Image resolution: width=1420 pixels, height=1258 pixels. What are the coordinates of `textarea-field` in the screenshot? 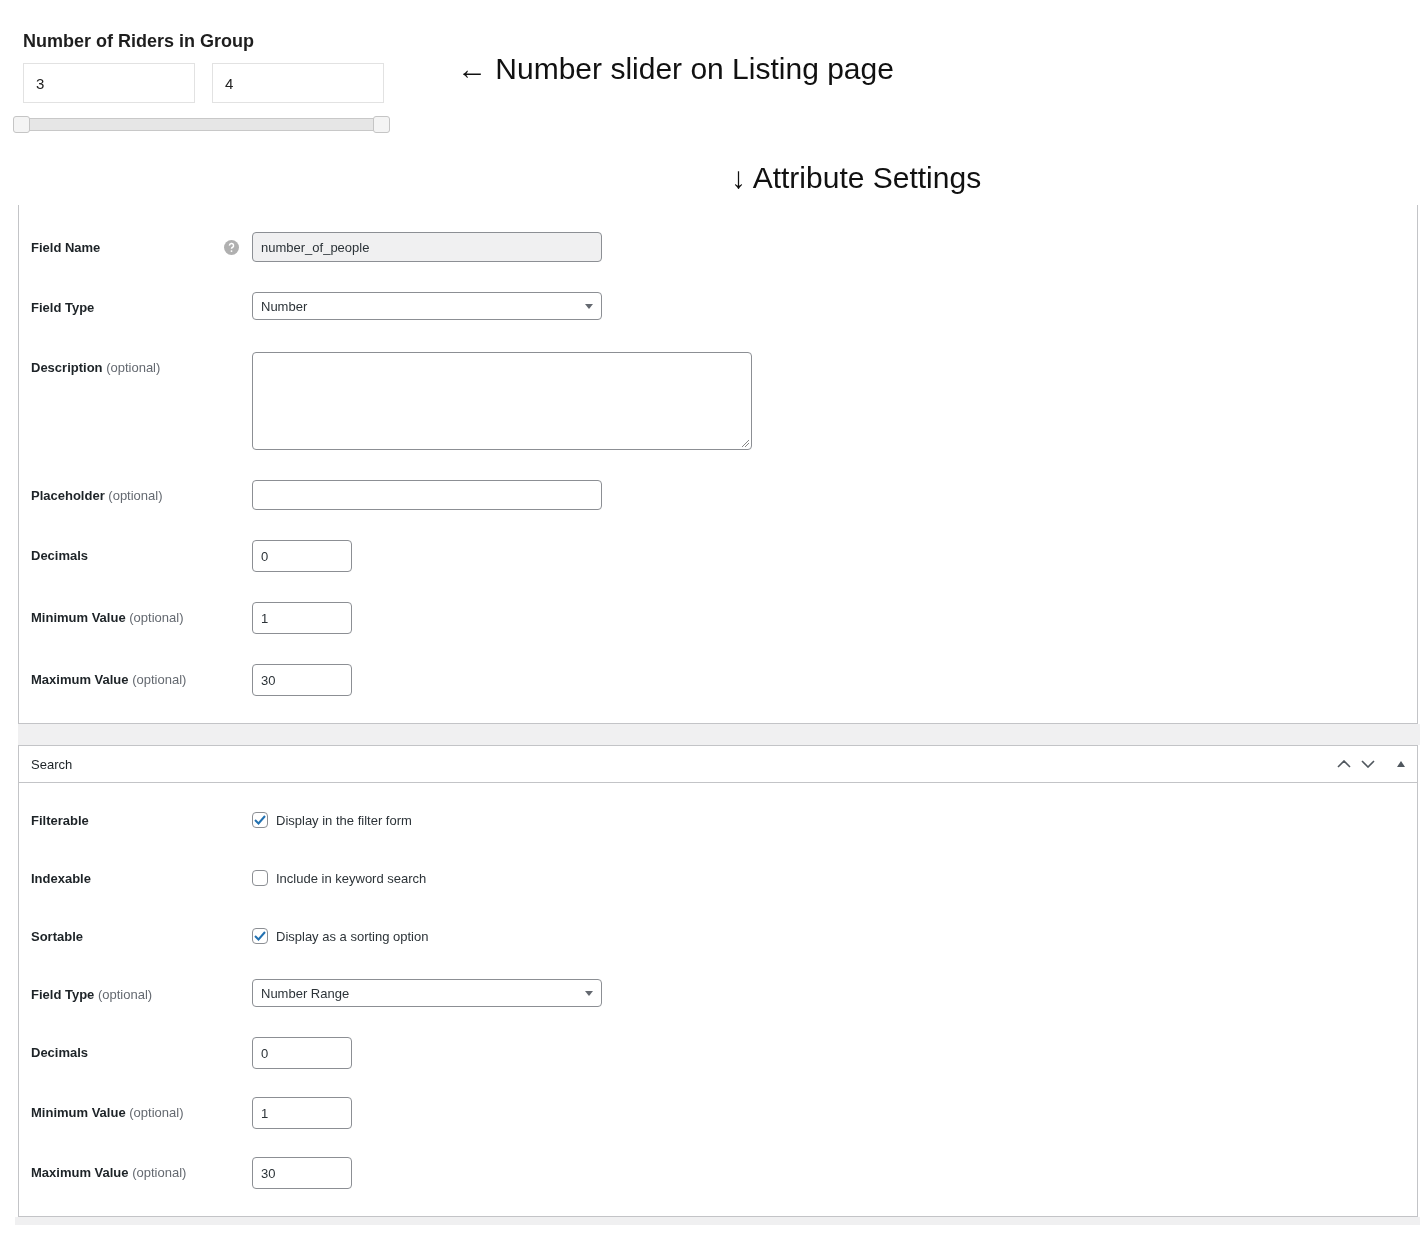 It's located at (502, 401).